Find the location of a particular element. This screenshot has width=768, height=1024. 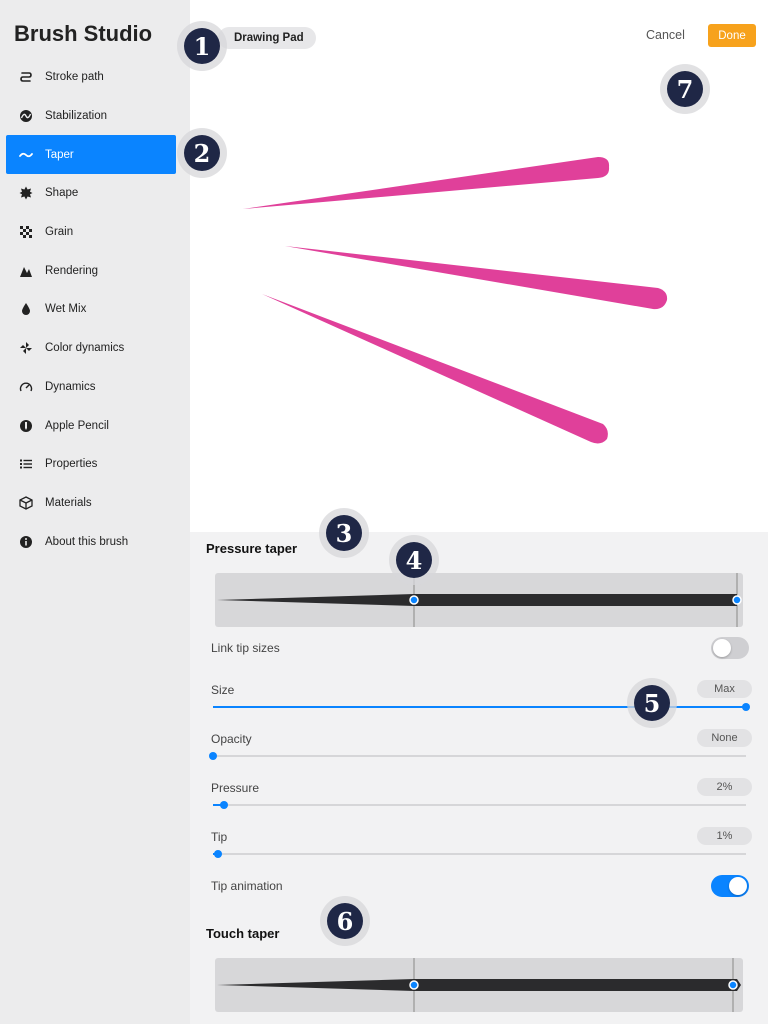

touch-taper-start-handle is located at coordinates (414, 985).